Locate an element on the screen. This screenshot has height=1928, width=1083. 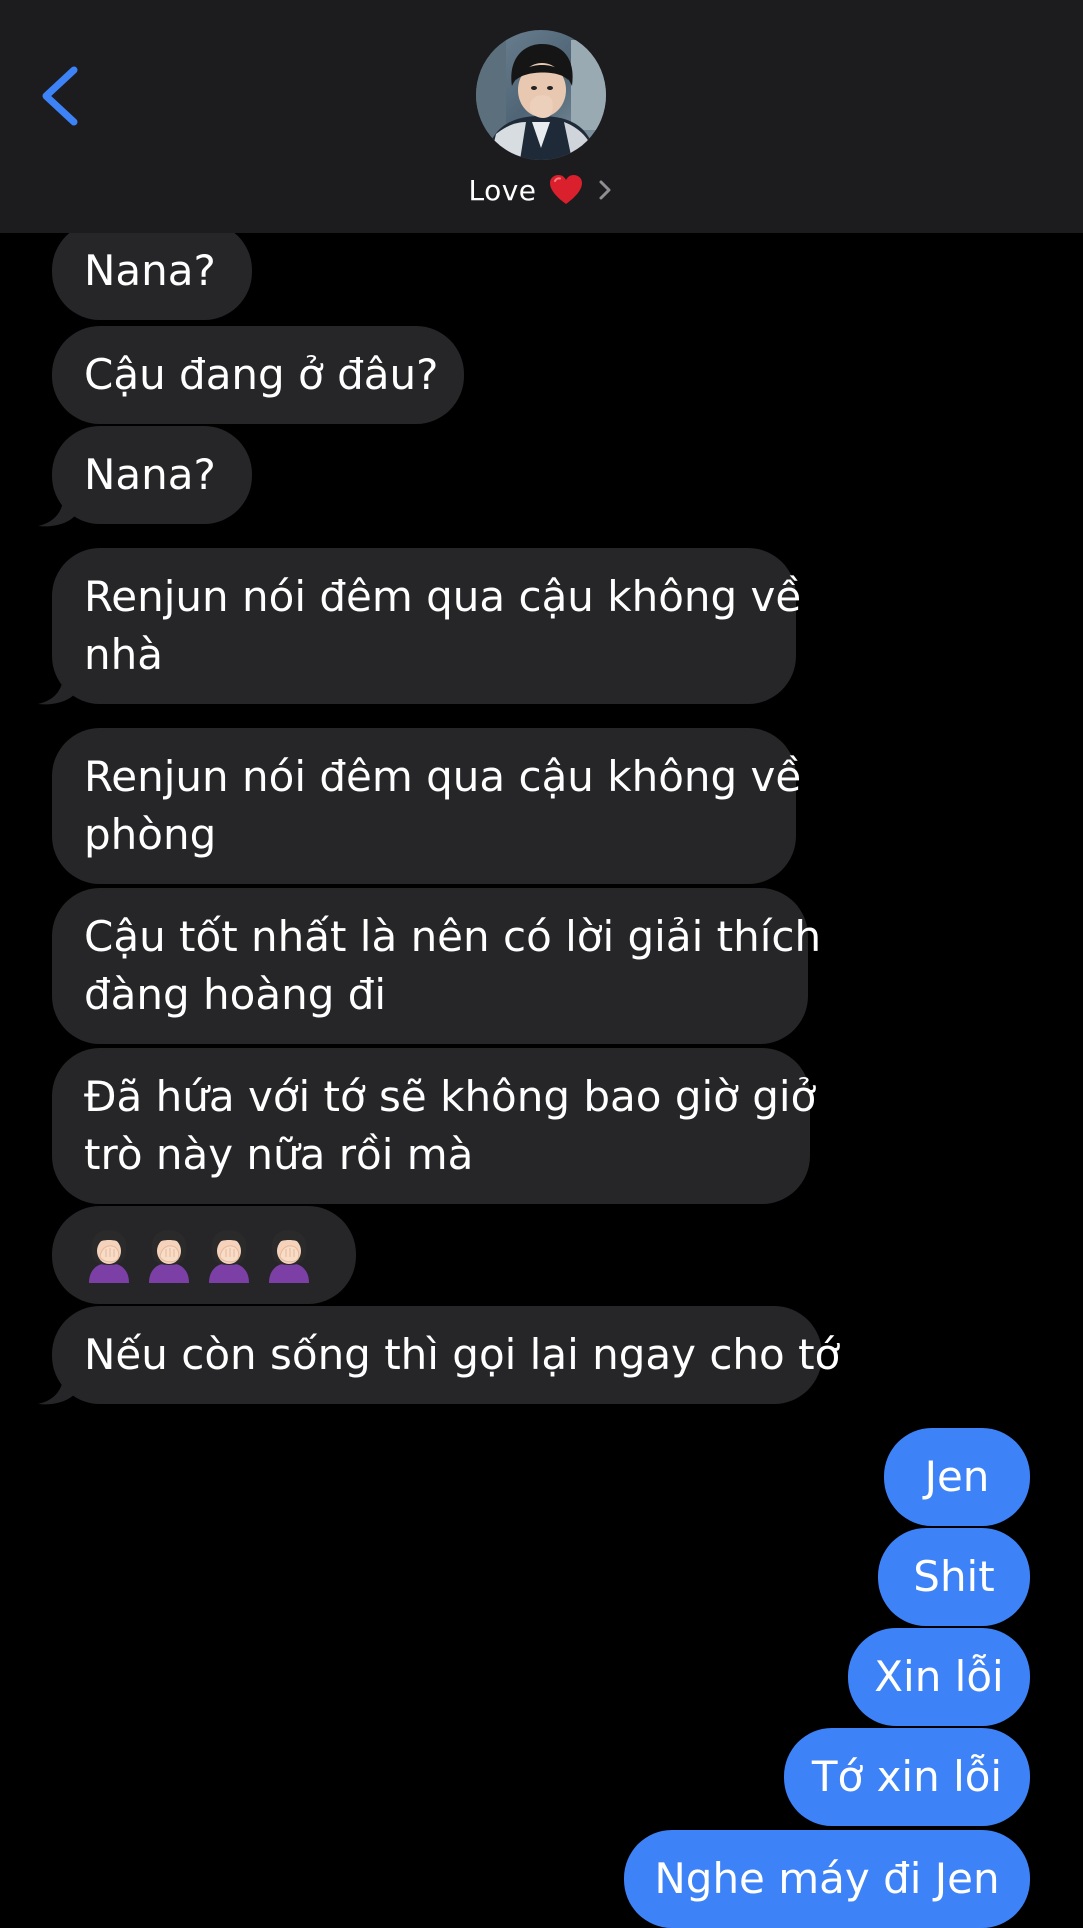
conversation-header: Love is located at coordinates (541, 116).